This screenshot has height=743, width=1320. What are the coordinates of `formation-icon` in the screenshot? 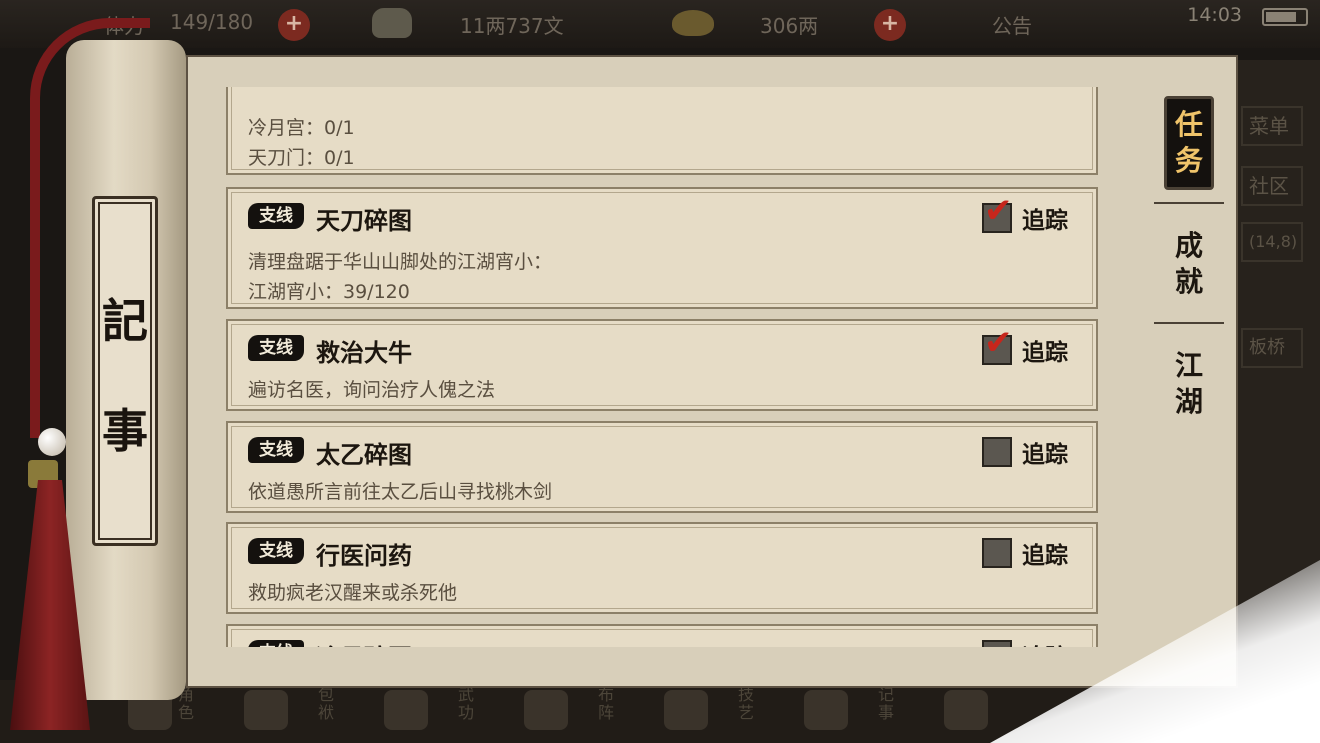 It's located at (546, 710).